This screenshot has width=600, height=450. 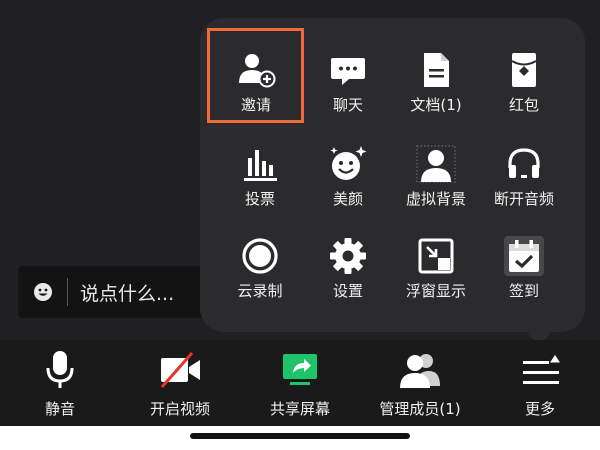 I want to click on mute-label: 静音, so click(x=59, y=409).